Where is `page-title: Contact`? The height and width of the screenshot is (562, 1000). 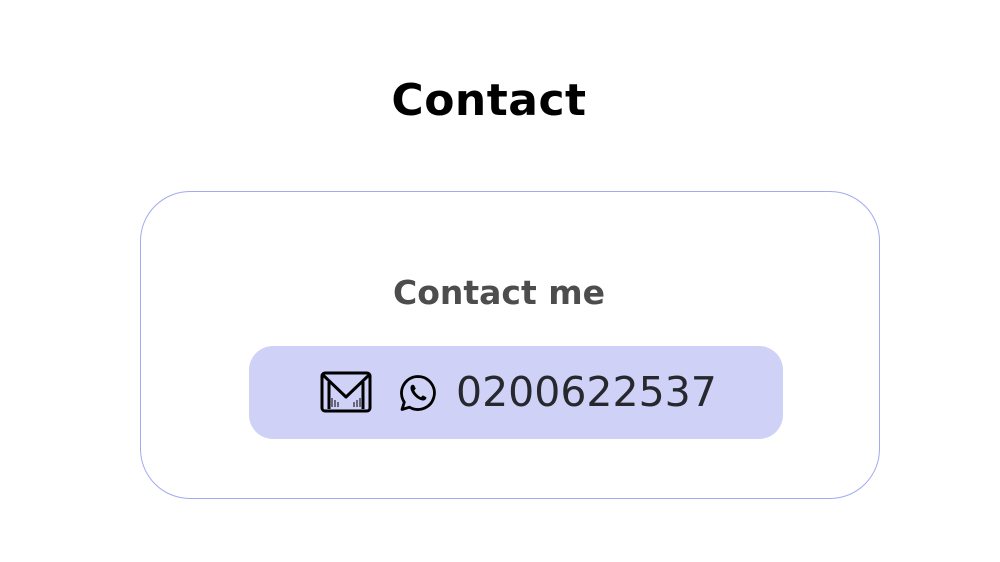
page-title: Contact is located at coordinates (489, 101).